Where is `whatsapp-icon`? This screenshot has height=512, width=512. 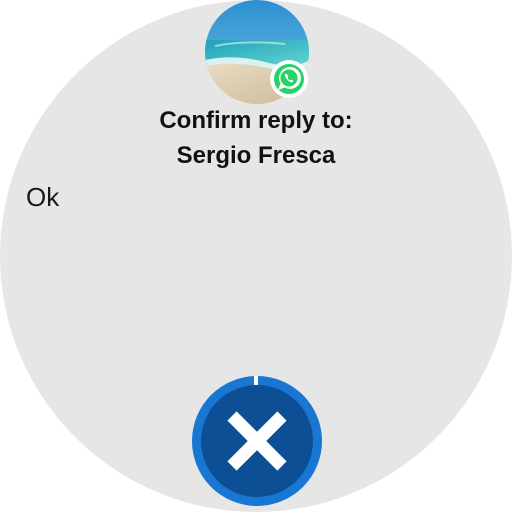
whatsapp-icon is located at coordinates (289, 79).